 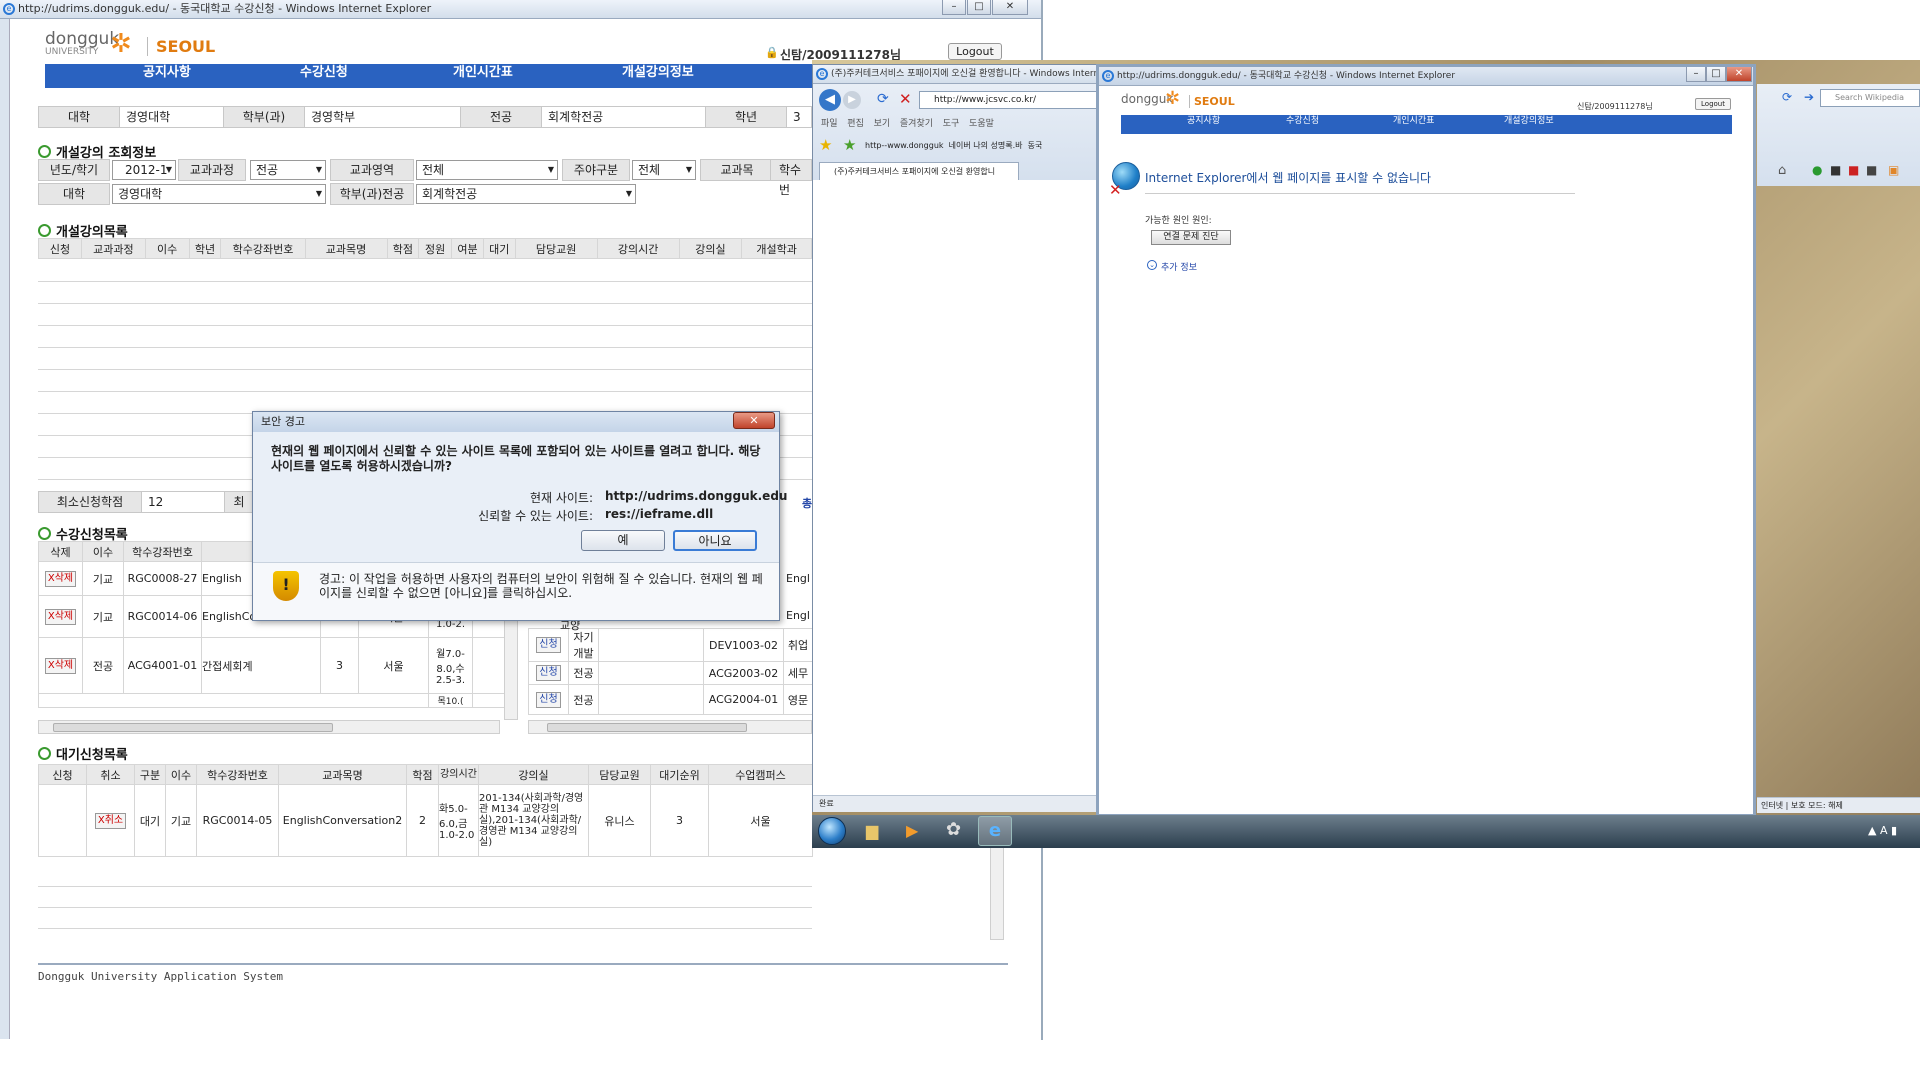 I want to click on close-button: ✕, so click(x=1010, y=7).